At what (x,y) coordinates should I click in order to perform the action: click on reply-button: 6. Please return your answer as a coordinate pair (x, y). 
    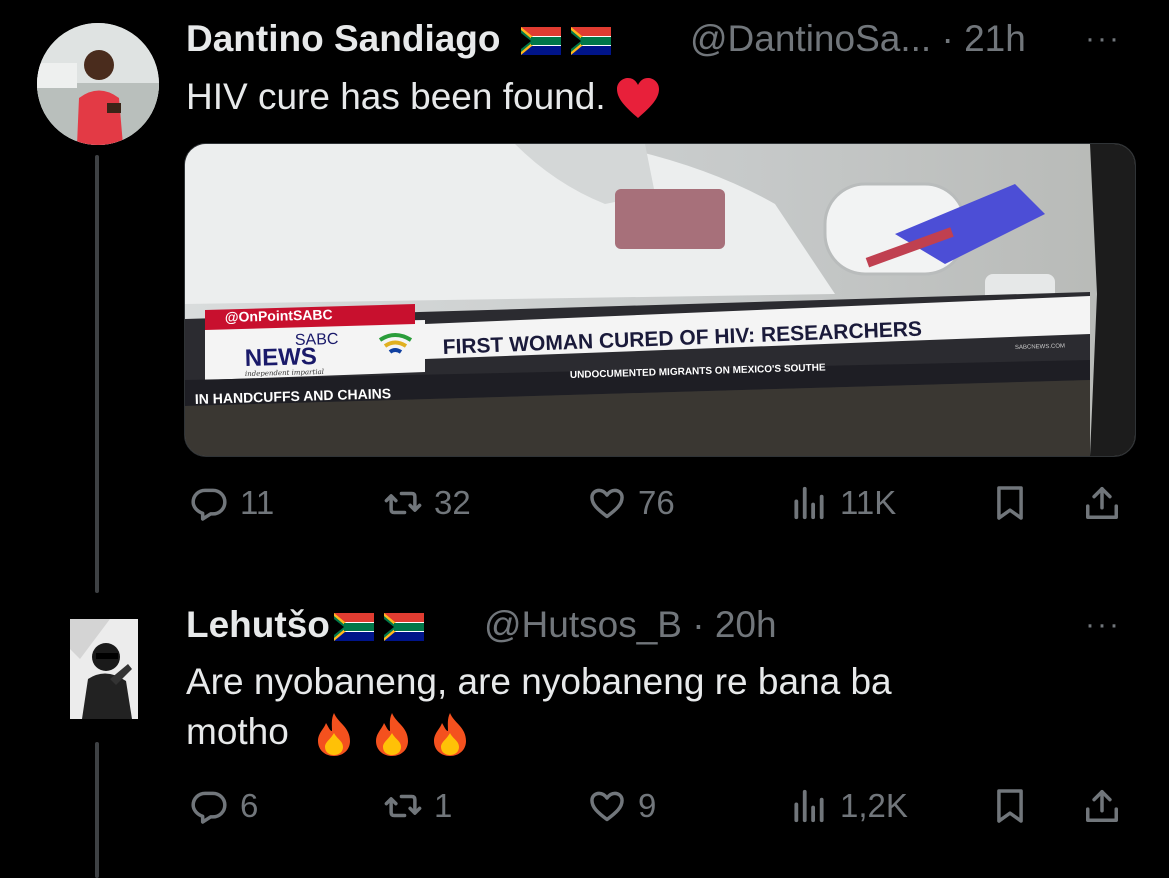
    Looking at the image, I should click on (224, 806).